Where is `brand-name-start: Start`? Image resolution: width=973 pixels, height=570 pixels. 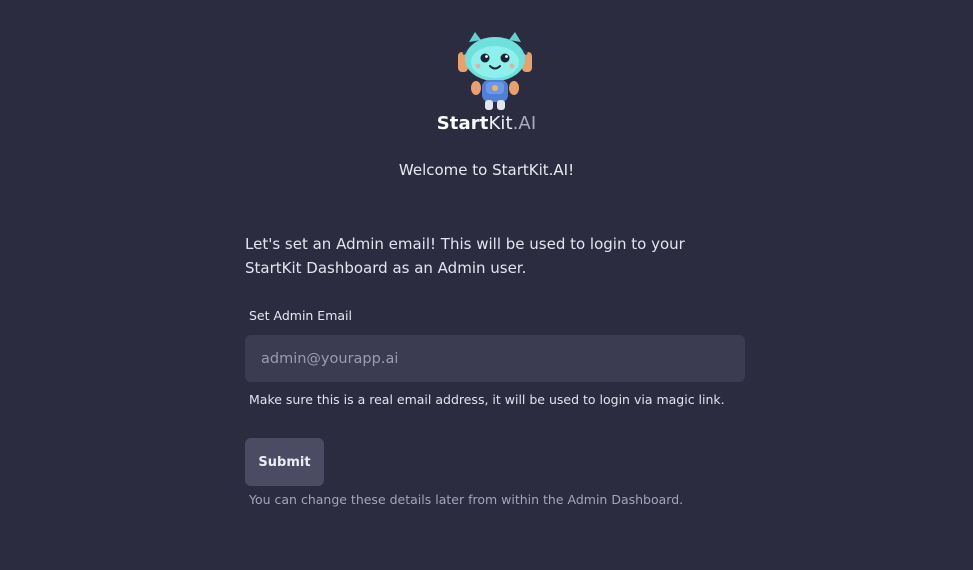 brand-name-start: Start is located at coordinates (462, 123).